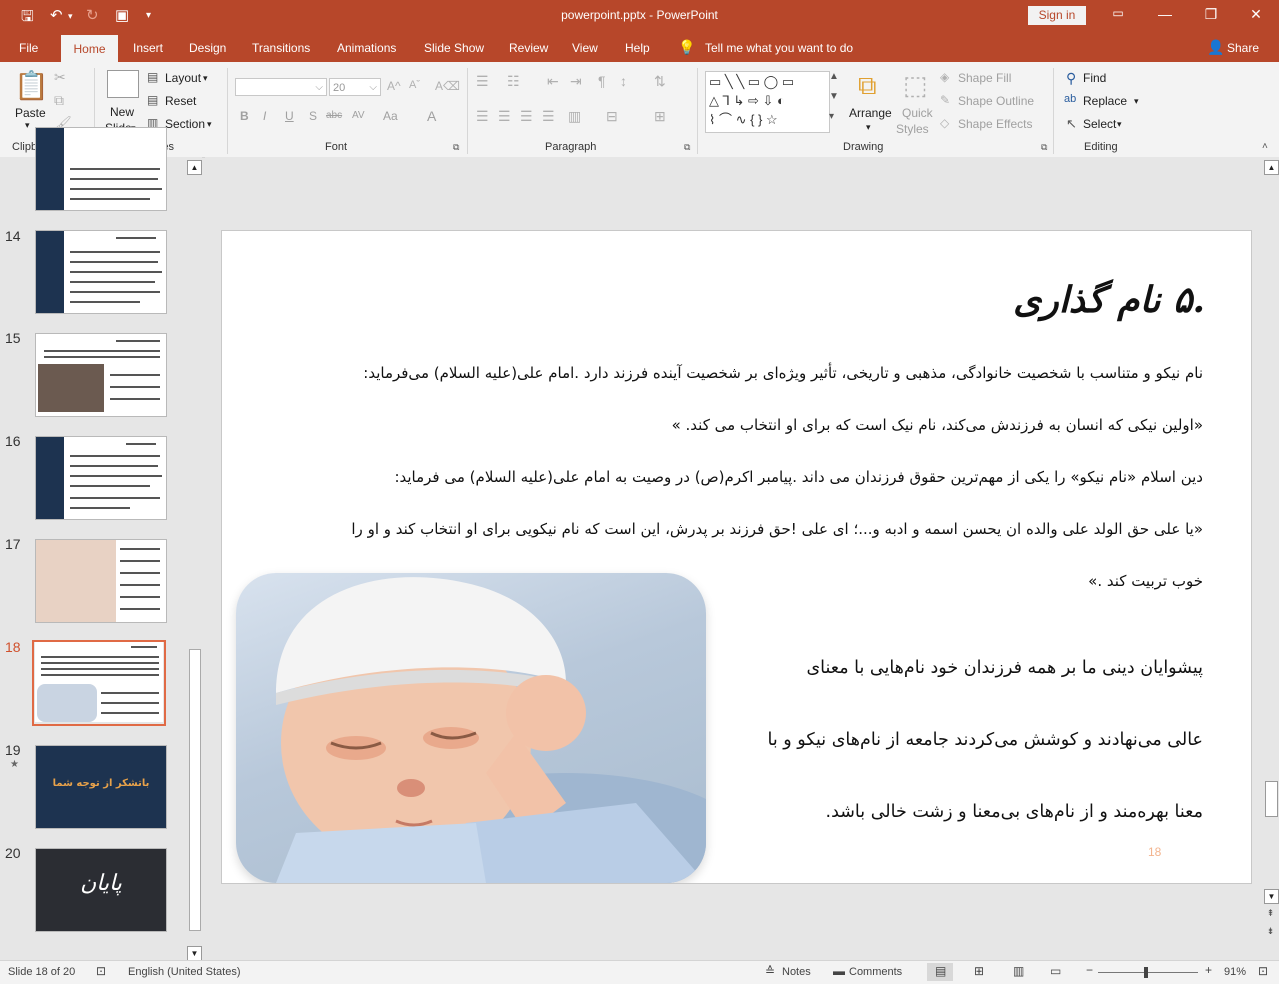 The image size is (1279, 984). What do you see at coordinates (482, 116) in the screenshot?
I see `align-left-icon: ☰` at bounding box center [482, 116].